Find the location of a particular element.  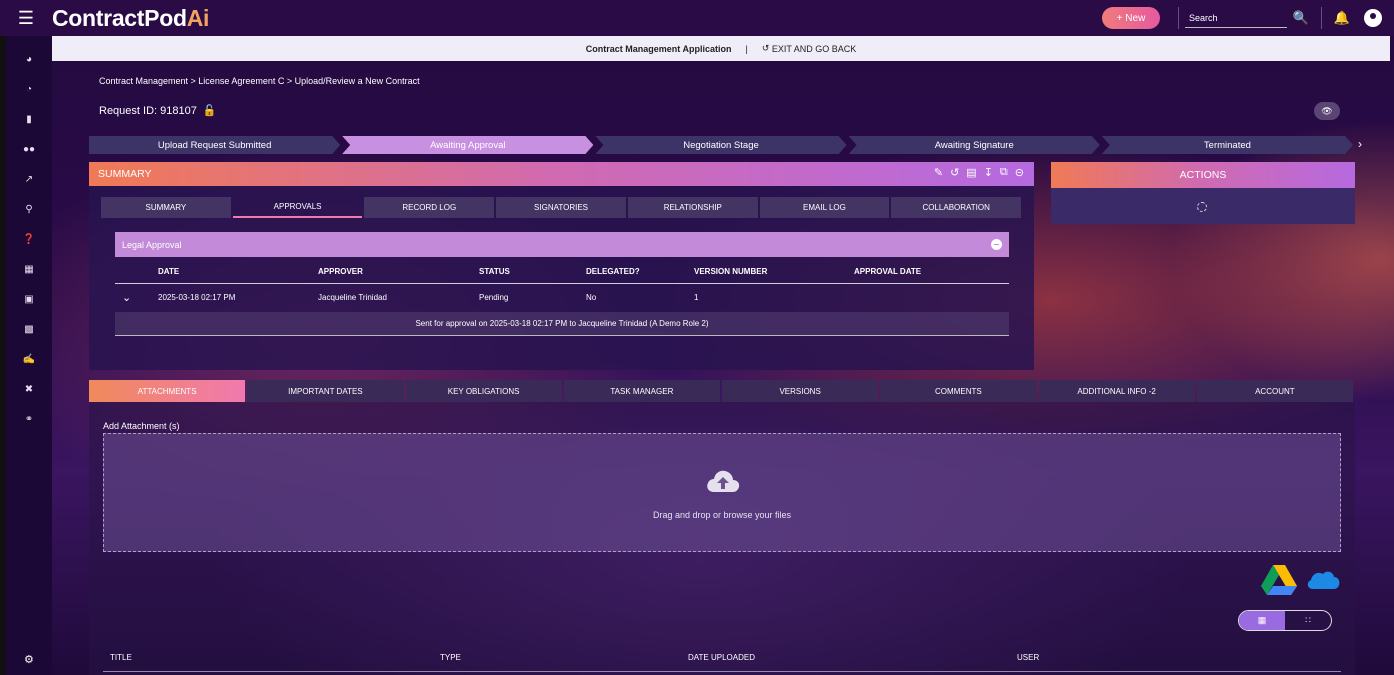

grid-view-icon: ∷ is located at coordinates (1308, 620).